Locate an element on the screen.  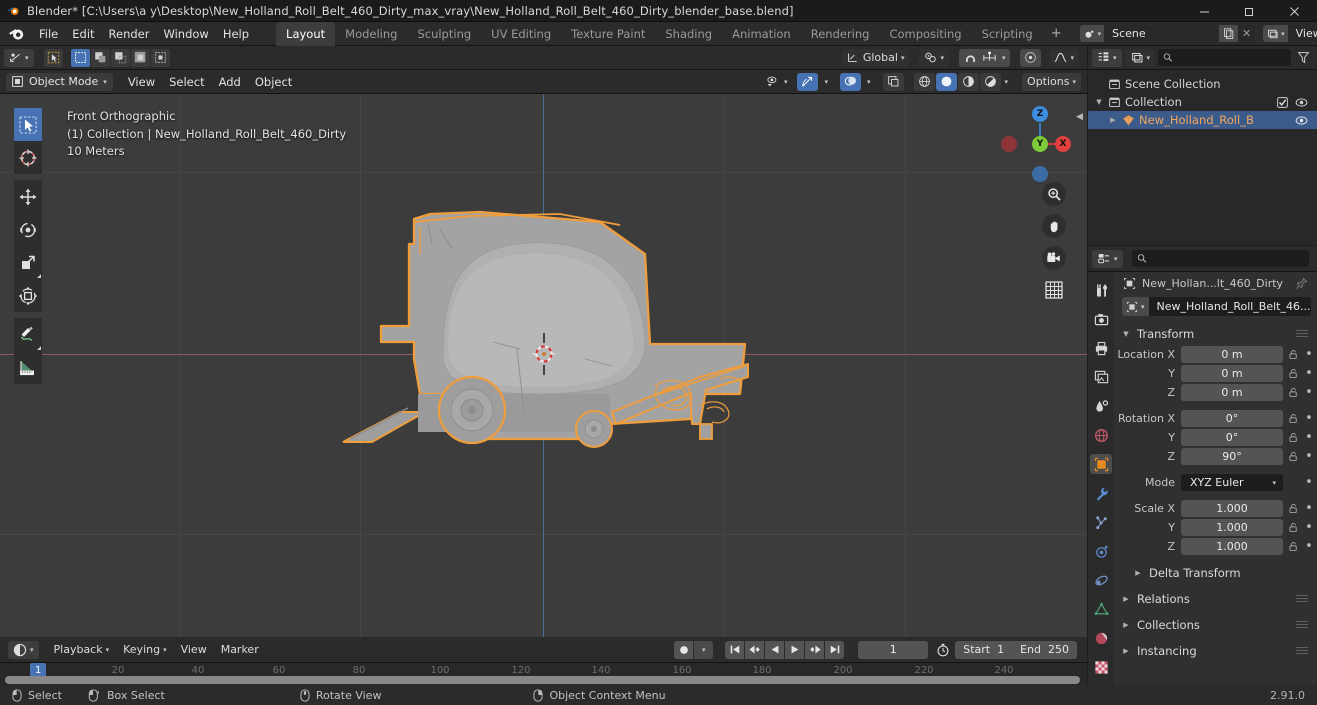
playhead: 1 is located at coordinates (38, 670).